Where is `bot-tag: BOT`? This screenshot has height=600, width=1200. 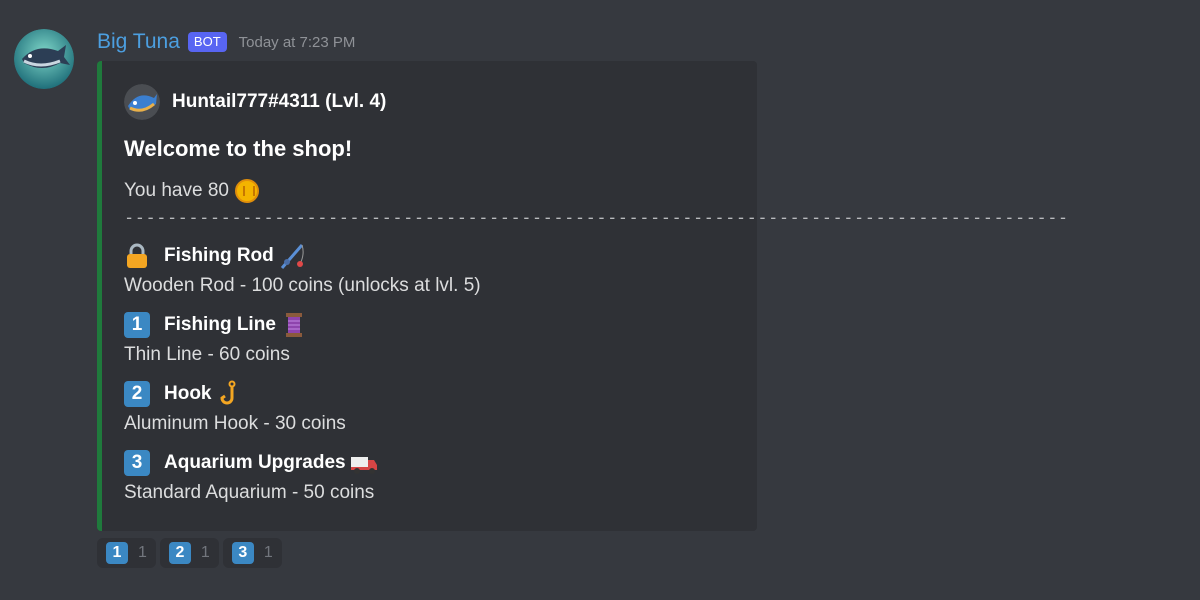 bot-tag: BOT is located at coordinates (207, 42).